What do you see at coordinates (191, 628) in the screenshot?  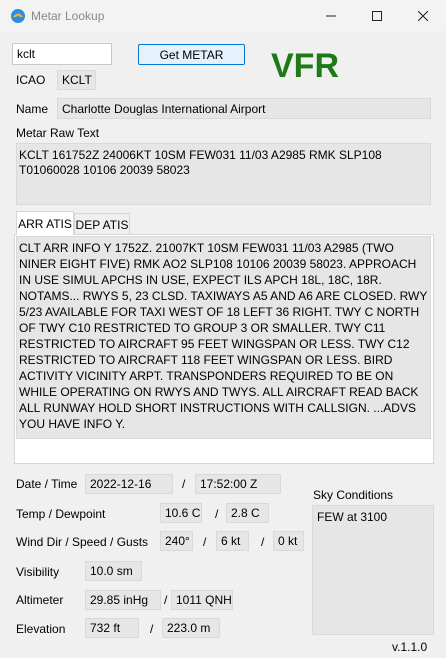 I see `elevation-m-value: 223.0 m` at bounding box center [191, 628].